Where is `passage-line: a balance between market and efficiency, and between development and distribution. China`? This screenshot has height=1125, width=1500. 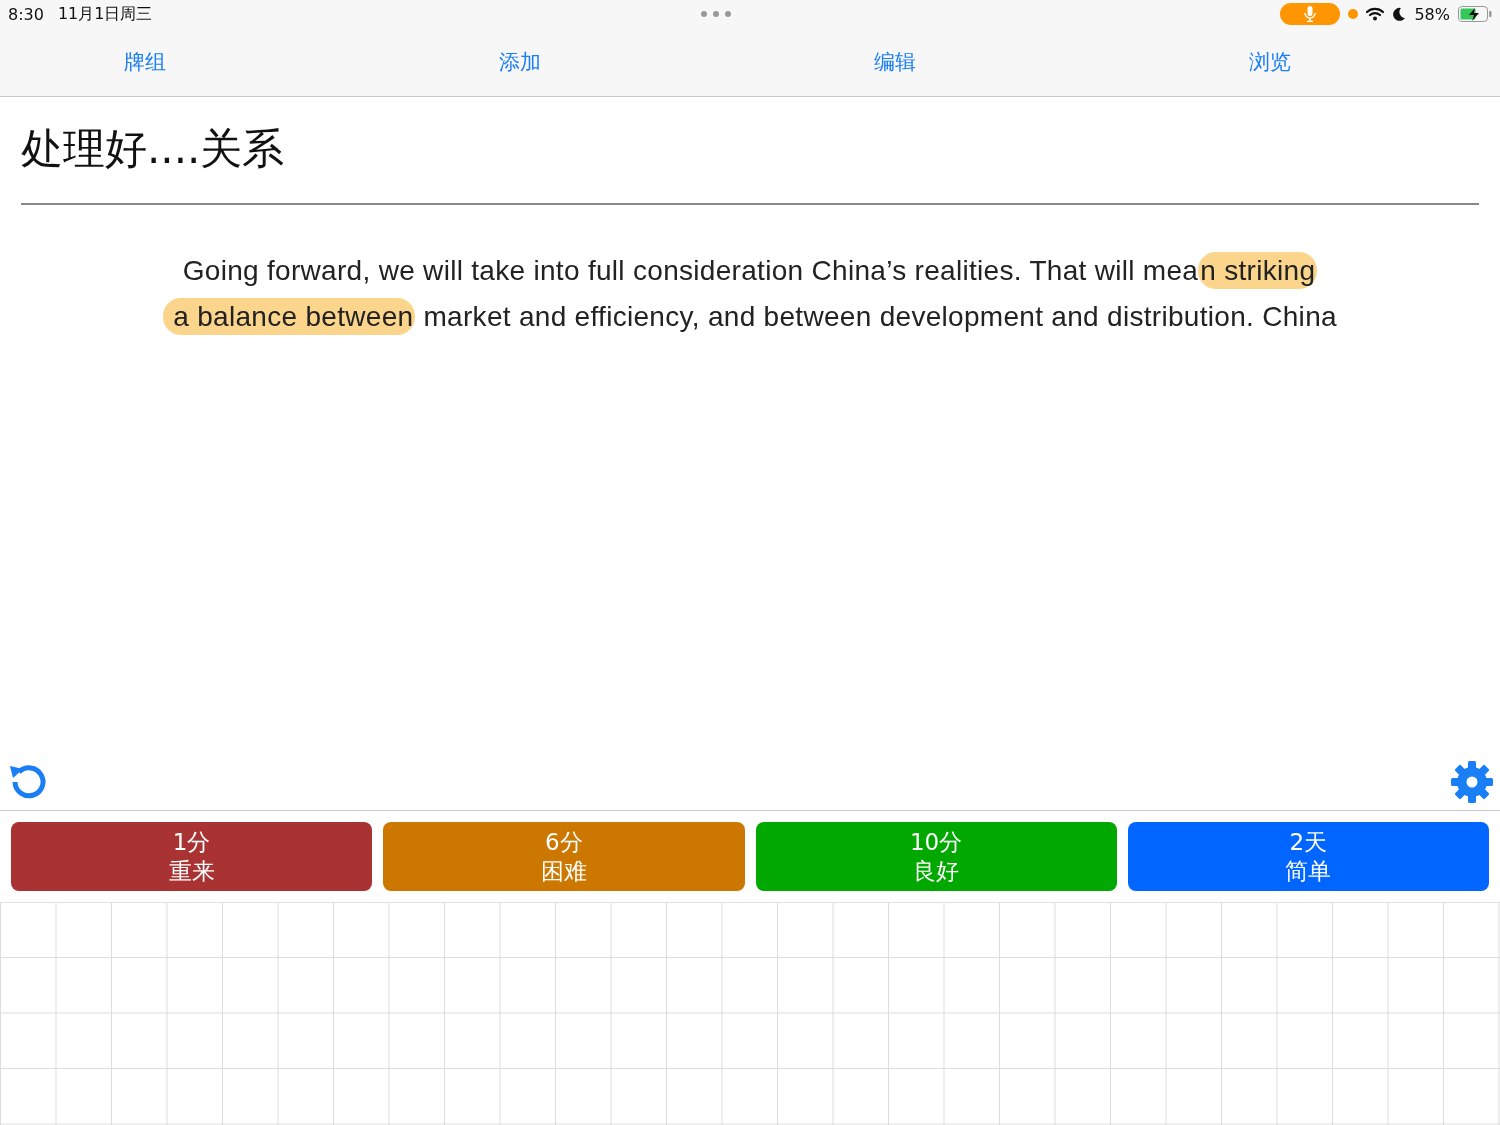
passage-line: a balance between market and efficiency, and between development and distribution. China is located at coordinates (750, 317).